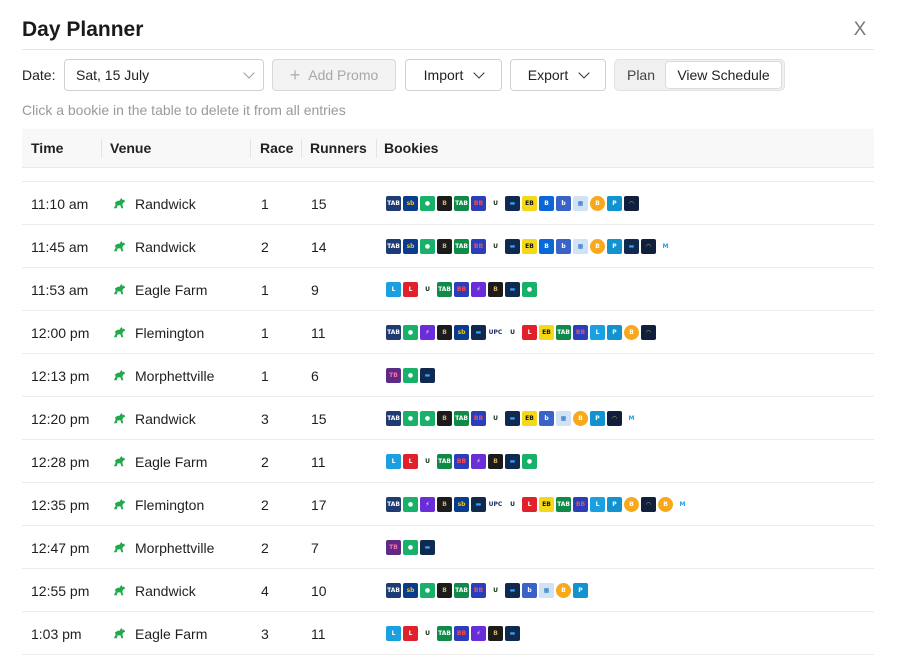 The width and height of the screenshot is (897, 660). I want to click on close-icon: X, so click(860, 30).